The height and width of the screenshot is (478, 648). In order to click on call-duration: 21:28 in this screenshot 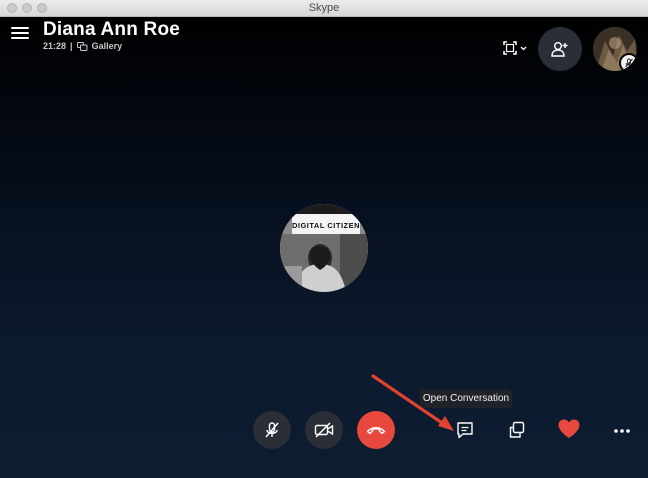, I will do `click(55, 46)`.